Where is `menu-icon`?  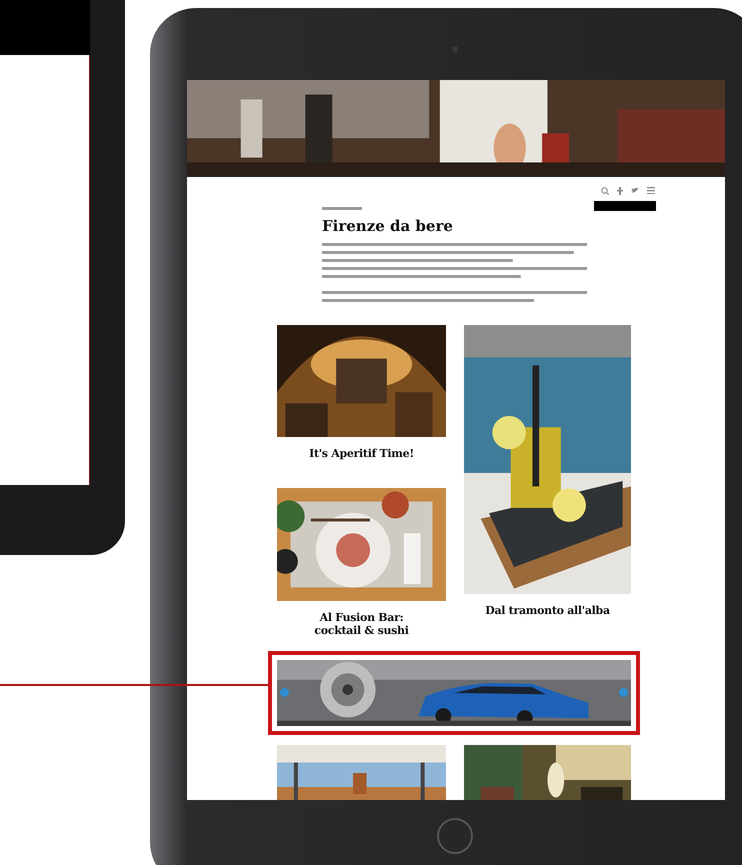
menu-icon is located at coordinates (651, 190).